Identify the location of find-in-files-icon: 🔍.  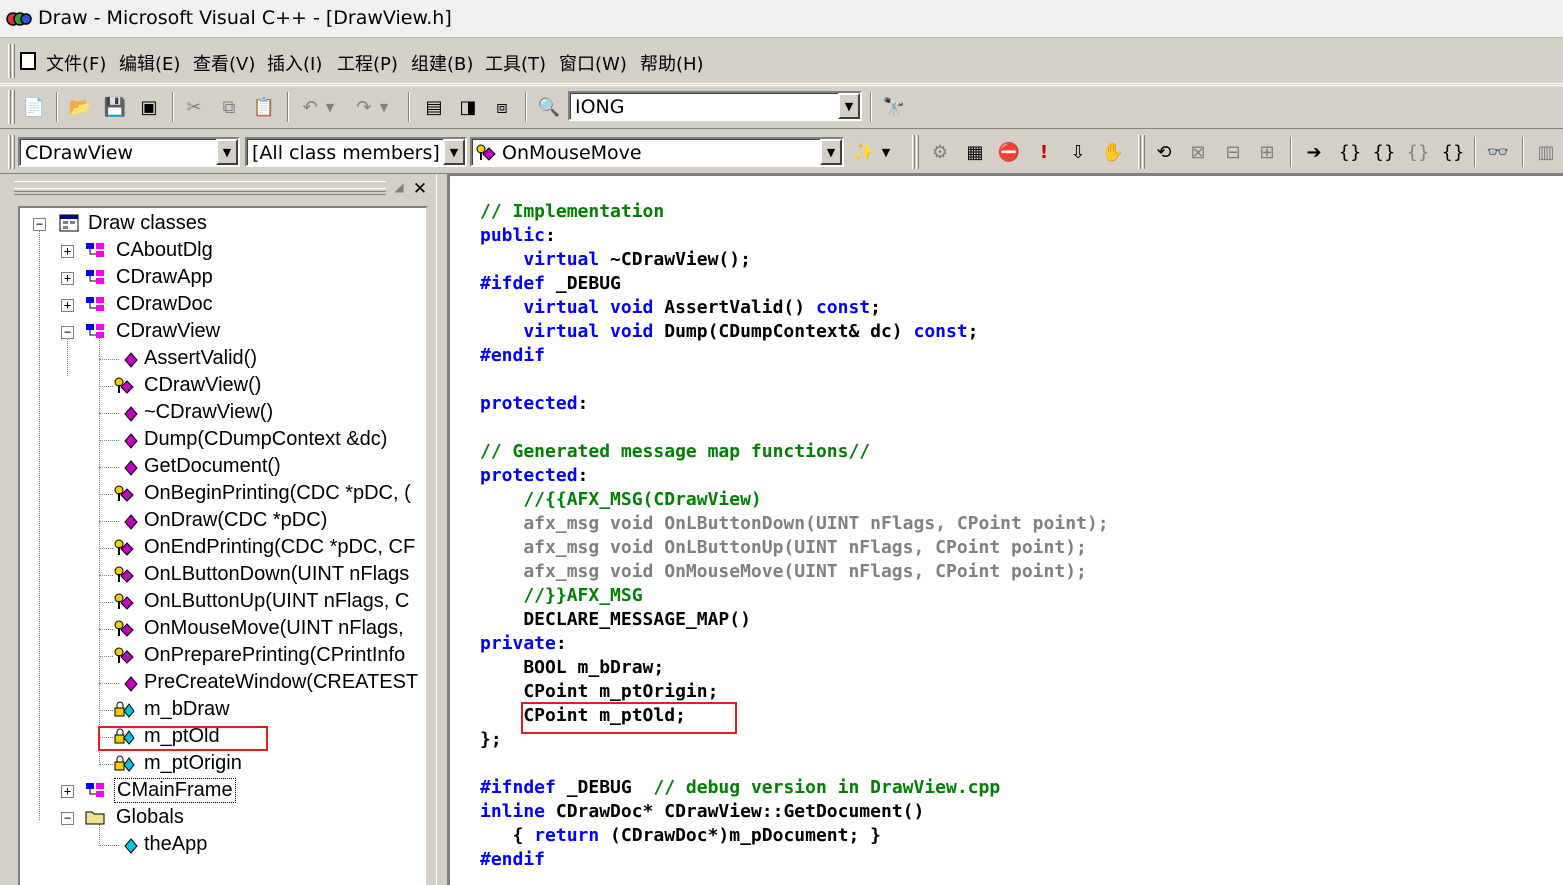
(549, 107).